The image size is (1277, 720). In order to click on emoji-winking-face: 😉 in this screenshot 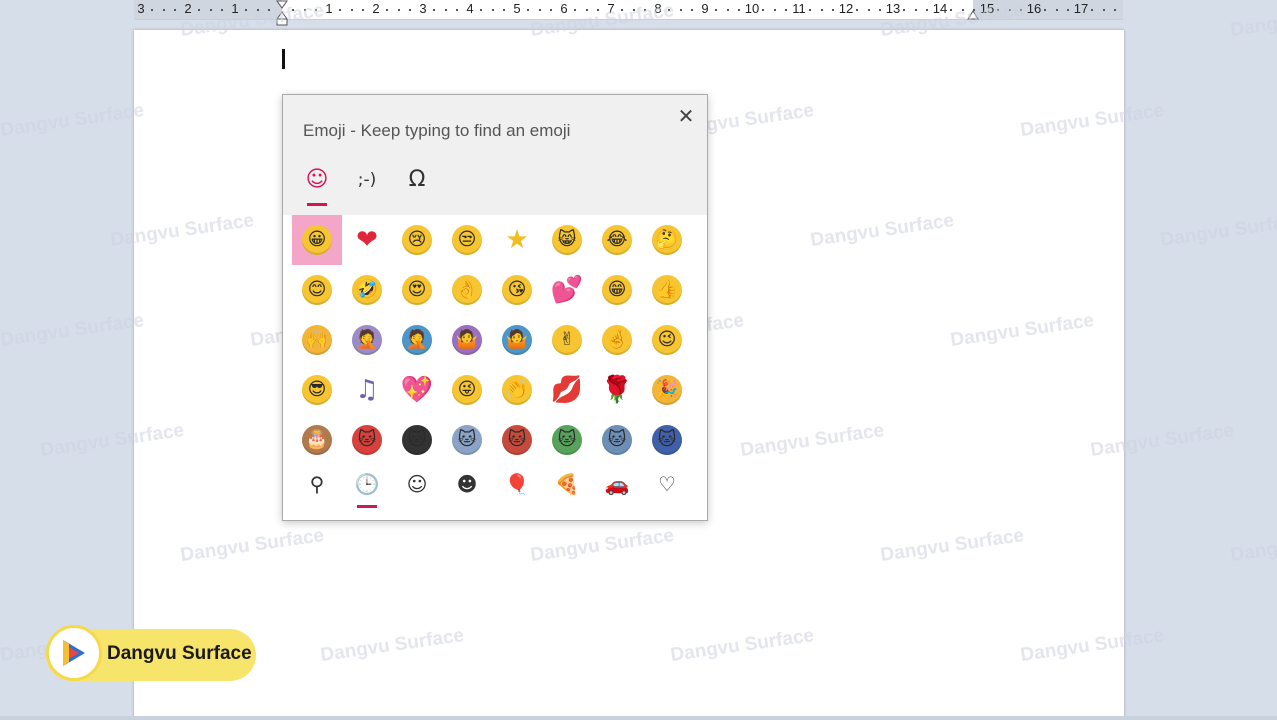, I will do `click(667, 340)`.